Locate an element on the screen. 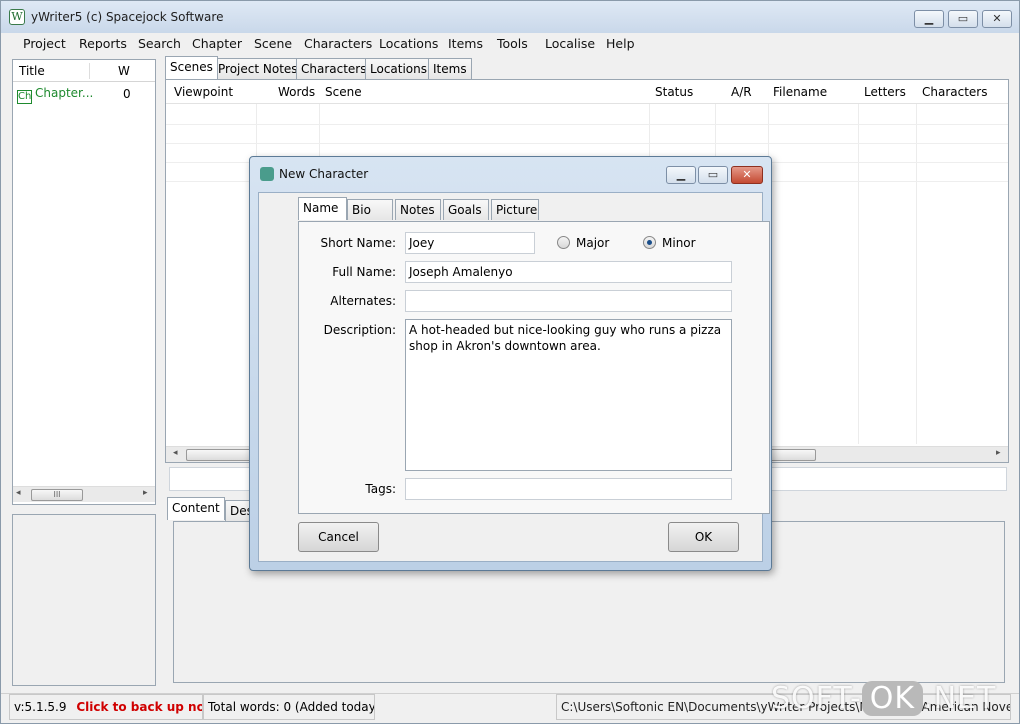  dialog-close-button: ✕ is located at coordinates (747, 175).